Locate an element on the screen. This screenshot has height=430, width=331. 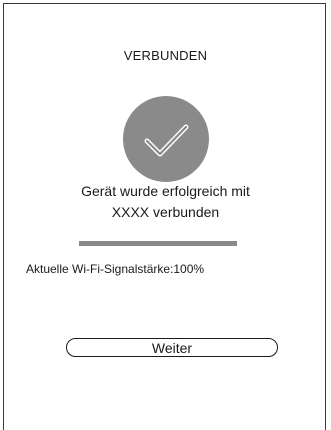
connection-progress-bar is located at coordinates (158, 243).